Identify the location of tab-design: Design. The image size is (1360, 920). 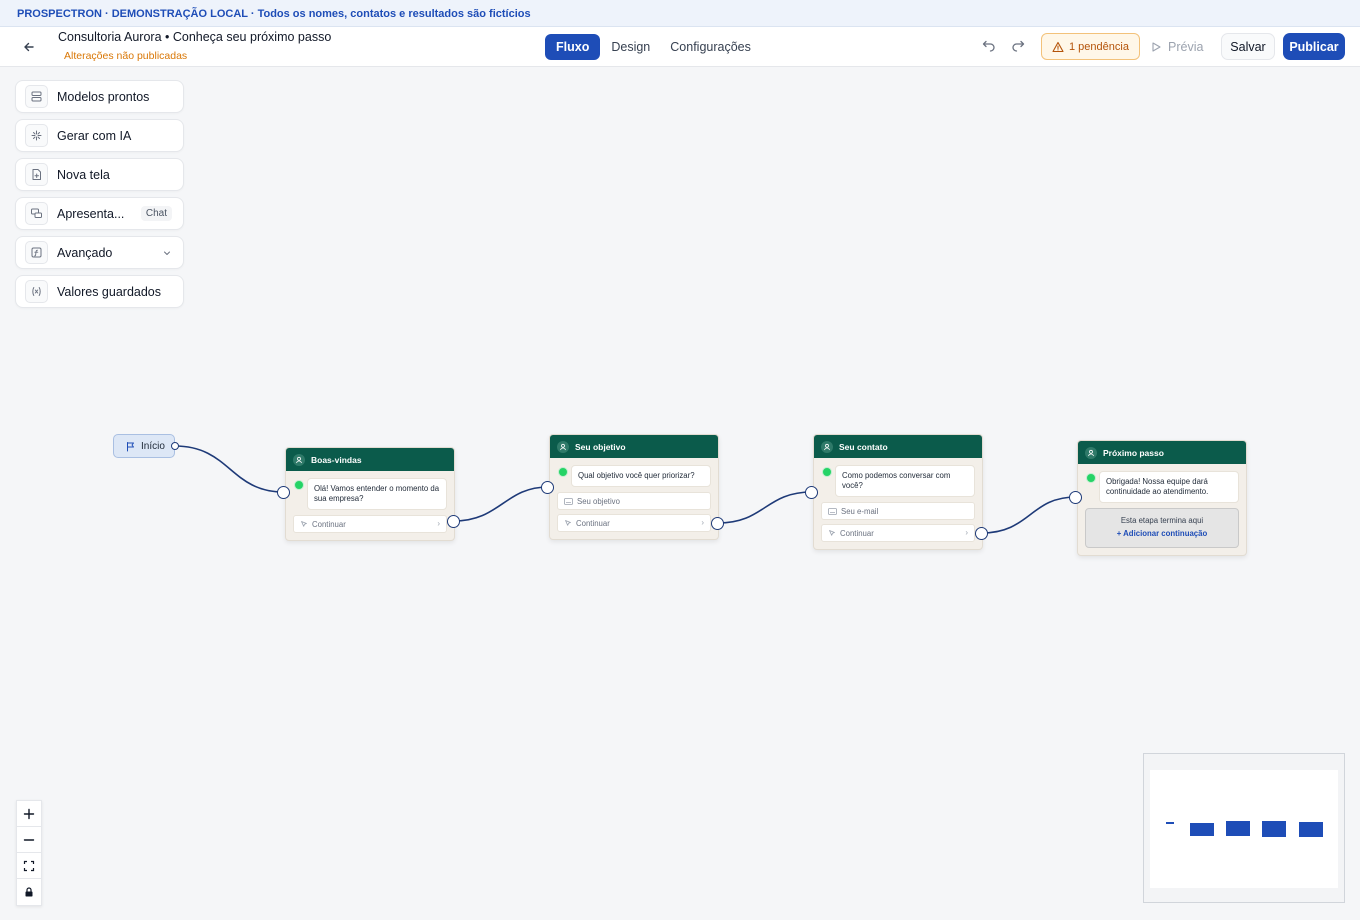
(630, 47).